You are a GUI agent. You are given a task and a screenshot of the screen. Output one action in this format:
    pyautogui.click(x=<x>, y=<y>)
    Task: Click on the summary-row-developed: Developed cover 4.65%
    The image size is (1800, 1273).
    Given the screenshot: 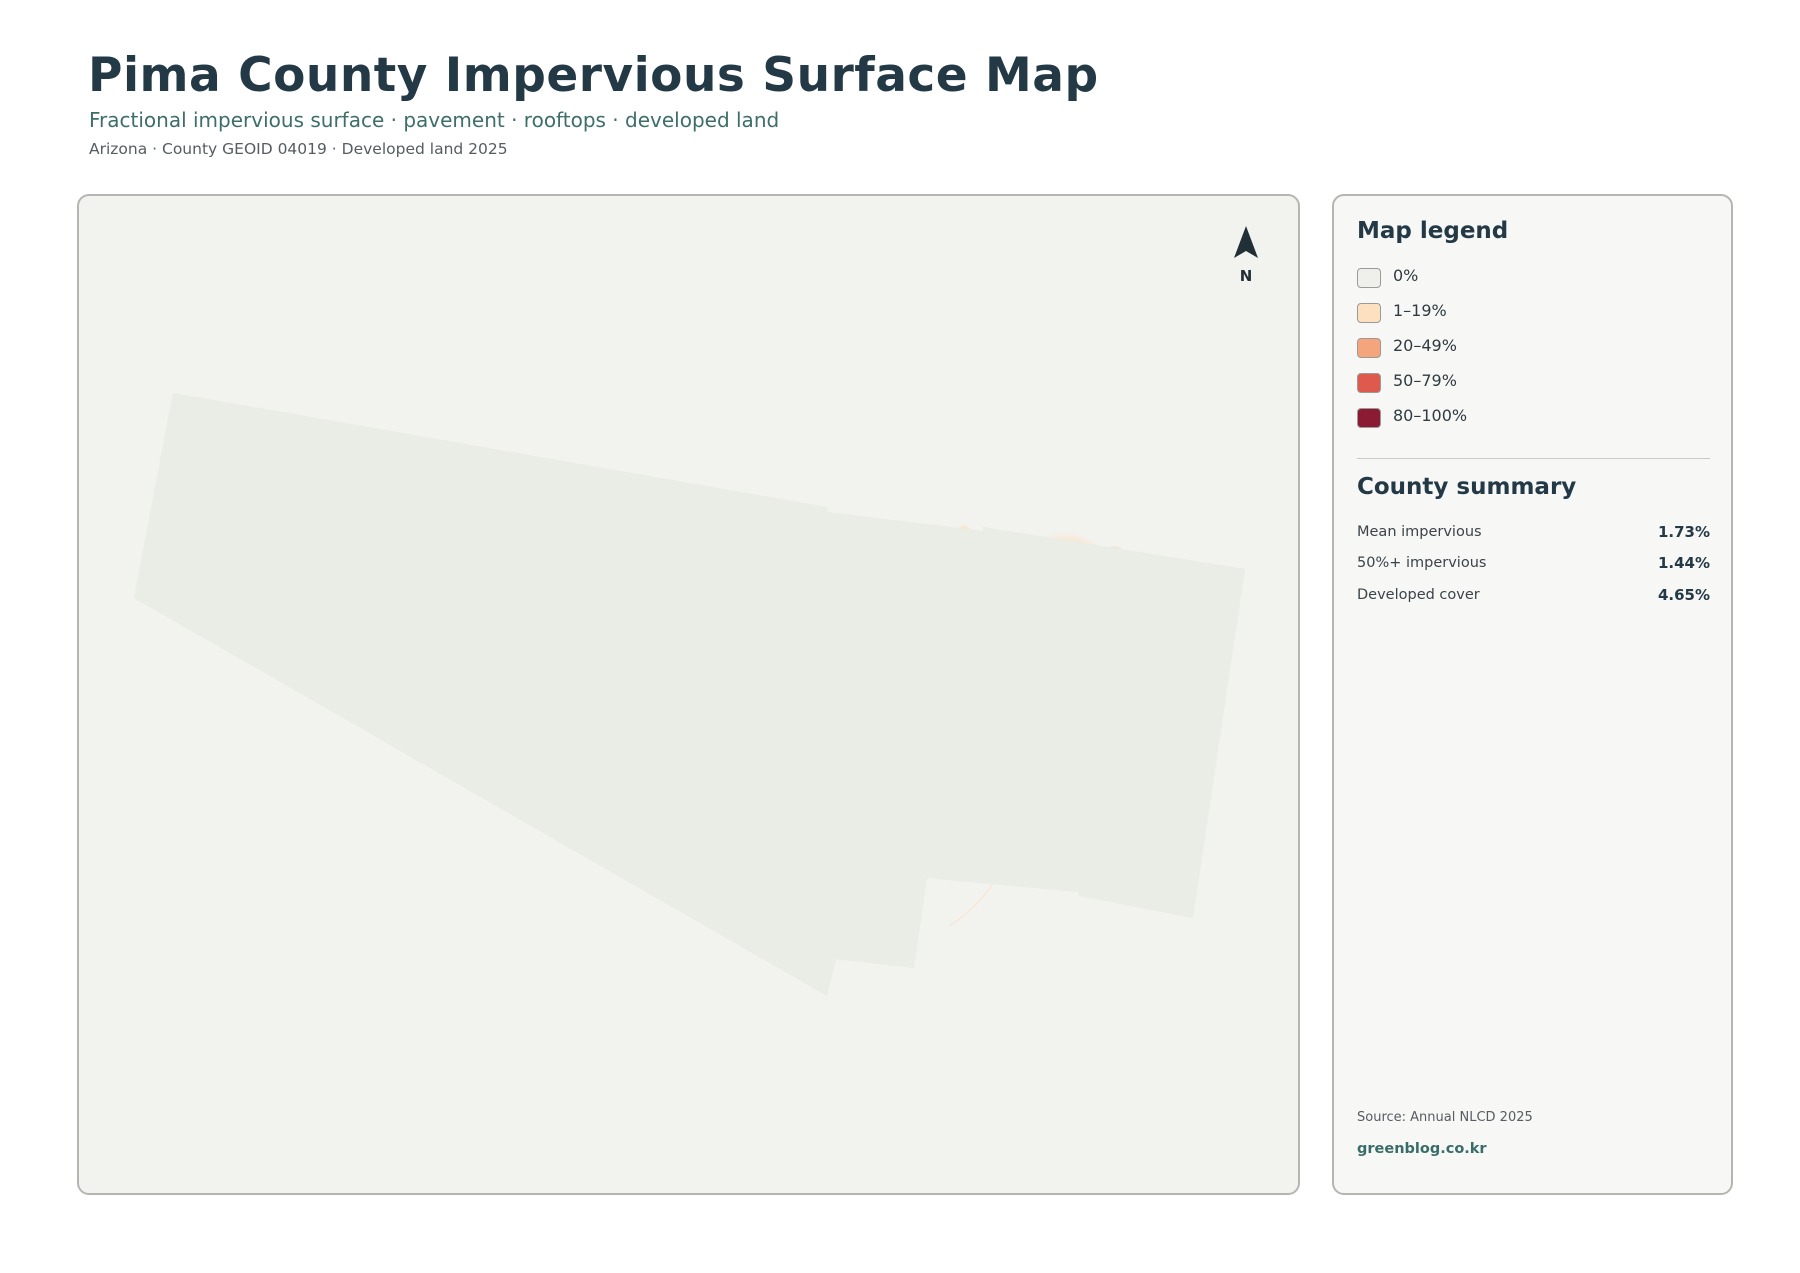 What is the action you would take?
    pyautogui.click(x=1533, y=595)
    